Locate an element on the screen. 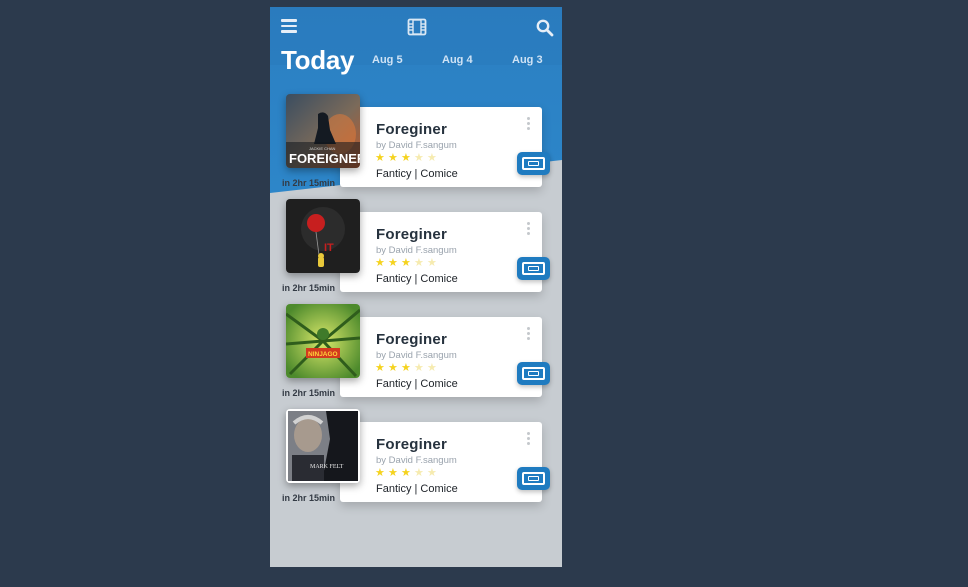  poster-title-text: IT is located at coordinates (329, 248).